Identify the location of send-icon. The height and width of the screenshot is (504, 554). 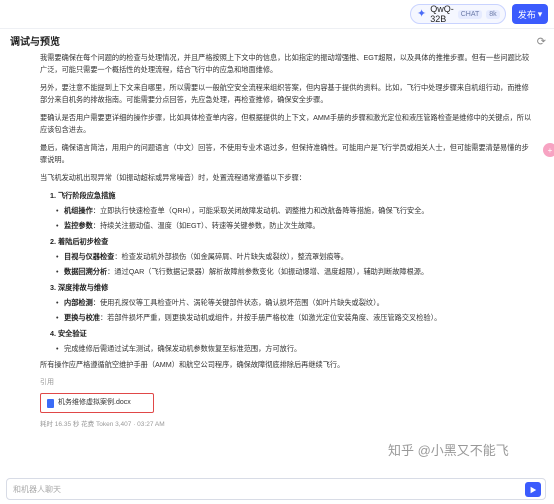
(533, 489).